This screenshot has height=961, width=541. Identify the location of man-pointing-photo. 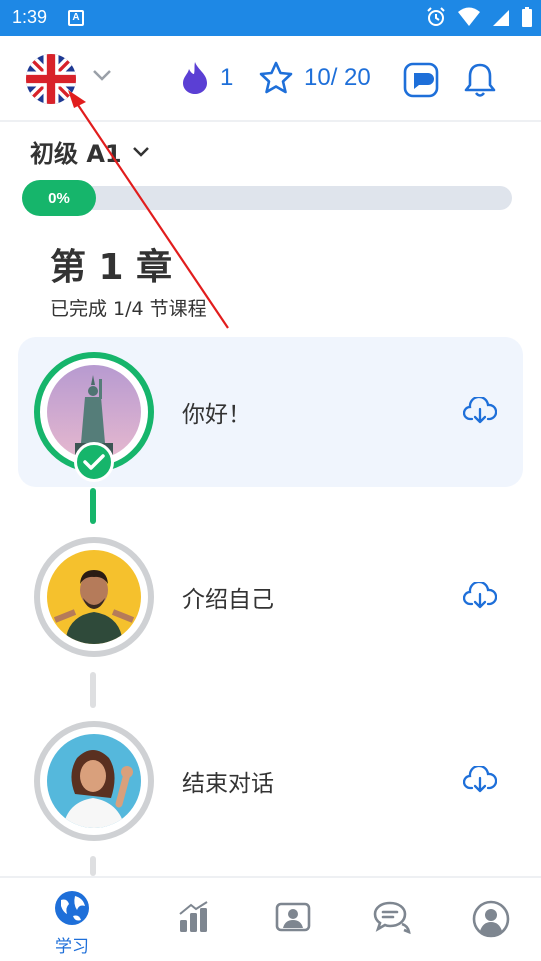
(94, 597).